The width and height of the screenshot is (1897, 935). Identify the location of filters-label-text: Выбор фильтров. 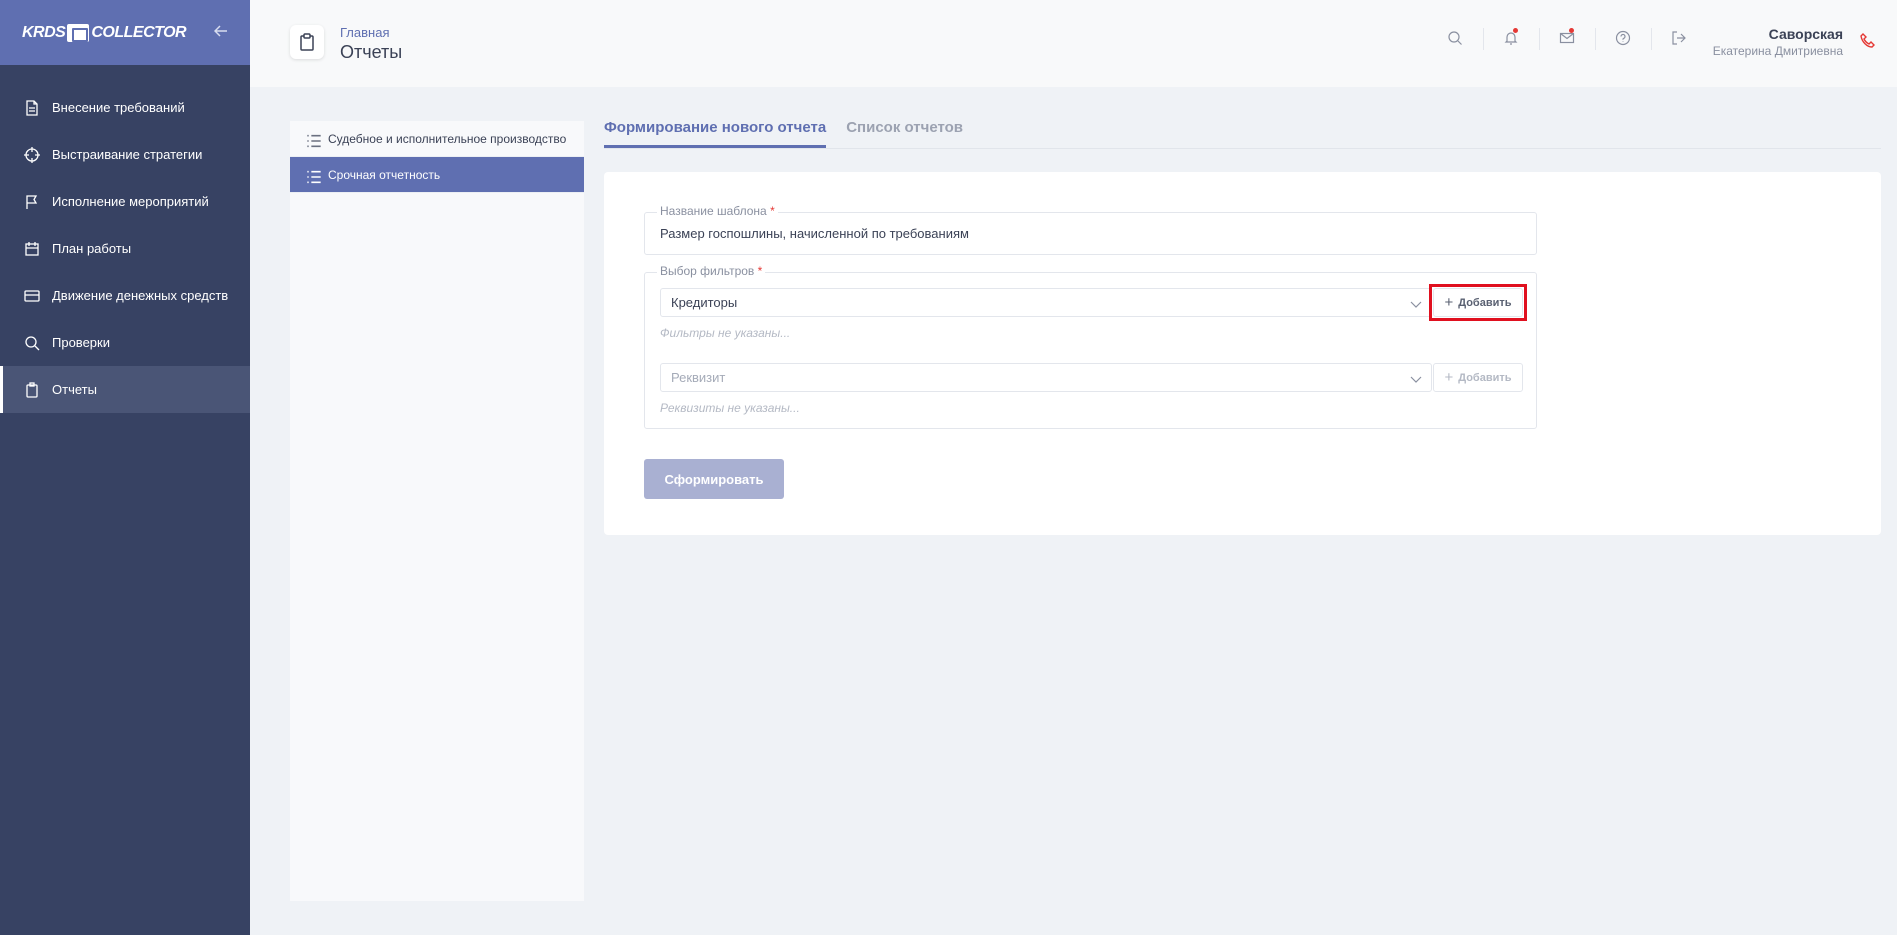
(707, 271).